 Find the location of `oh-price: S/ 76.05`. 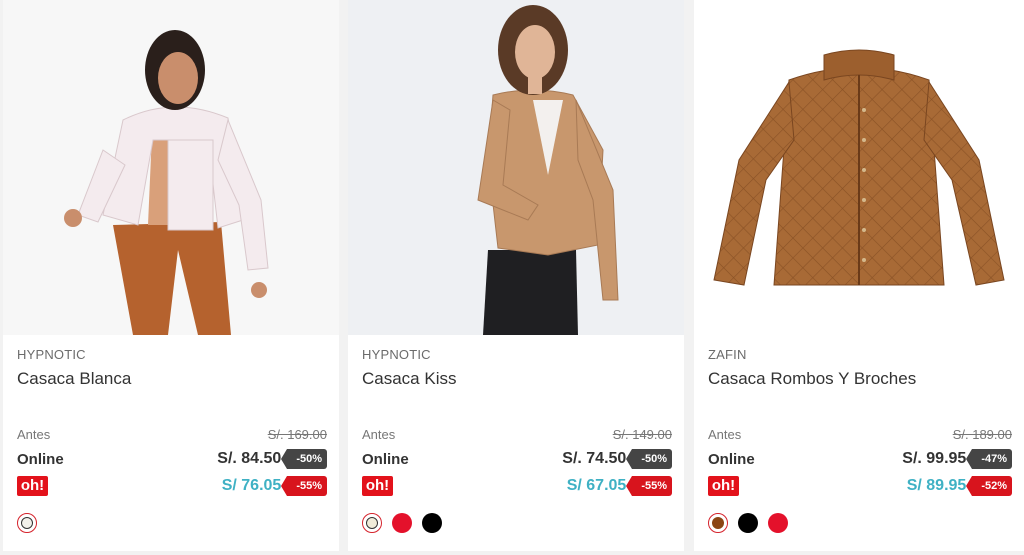

oh-price: S/ 76.05 is located at coordinates (251, 485).